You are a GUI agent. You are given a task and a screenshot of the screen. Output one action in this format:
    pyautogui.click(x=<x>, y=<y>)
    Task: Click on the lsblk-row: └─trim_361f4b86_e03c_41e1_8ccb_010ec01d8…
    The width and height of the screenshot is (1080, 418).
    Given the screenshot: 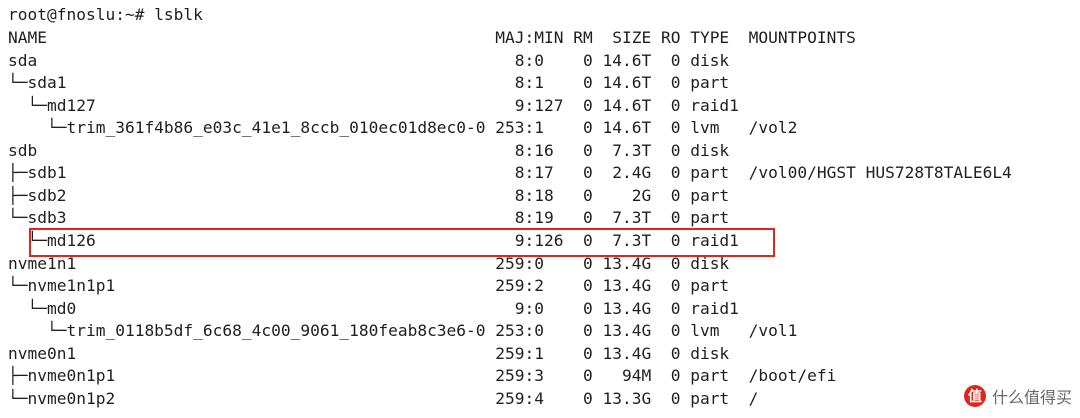 What is the action you would take?
    pyautogui.click(x=403, y=127)
    